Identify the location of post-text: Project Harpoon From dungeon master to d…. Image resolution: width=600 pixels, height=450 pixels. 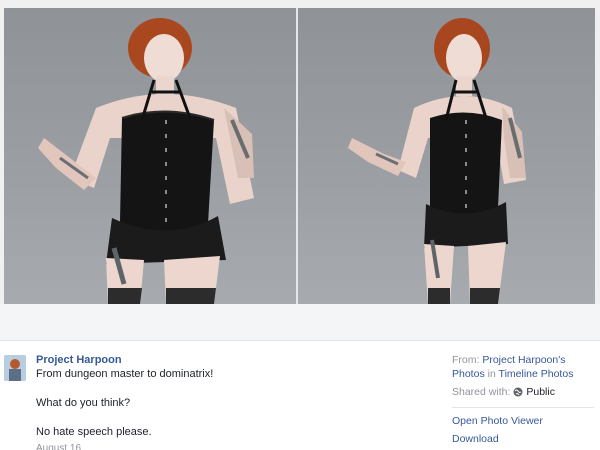
(226, 401).